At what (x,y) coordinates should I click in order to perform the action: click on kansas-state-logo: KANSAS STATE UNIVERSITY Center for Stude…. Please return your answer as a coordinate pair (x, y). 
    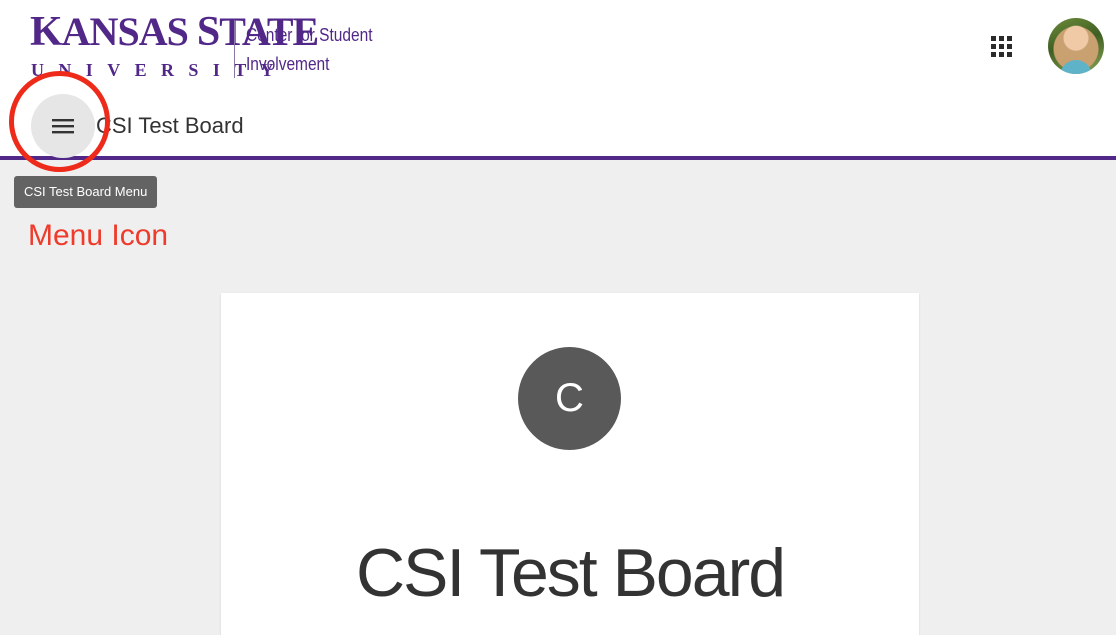
    Looking at the image, I should click on (202, 46).